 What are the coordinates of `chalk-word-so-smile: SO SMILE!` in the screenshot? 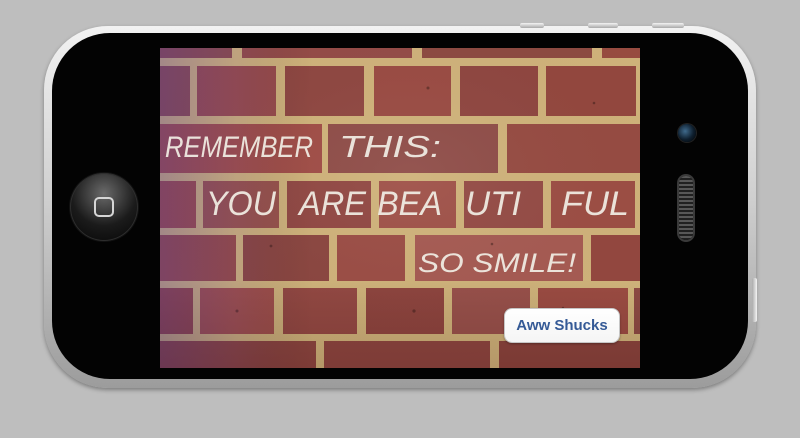 It's located at (497, 263).